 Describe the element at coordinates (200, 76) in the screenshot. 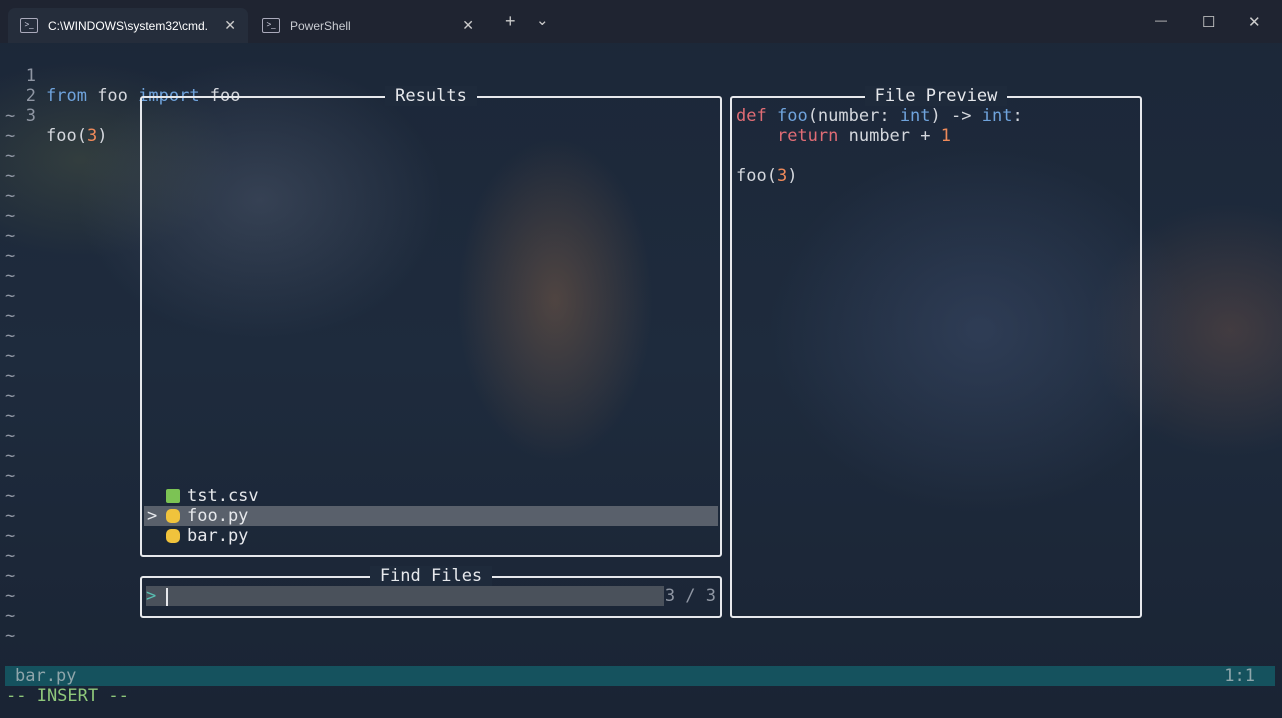

I see `editor-line: 1 from foo import foo` at that location.